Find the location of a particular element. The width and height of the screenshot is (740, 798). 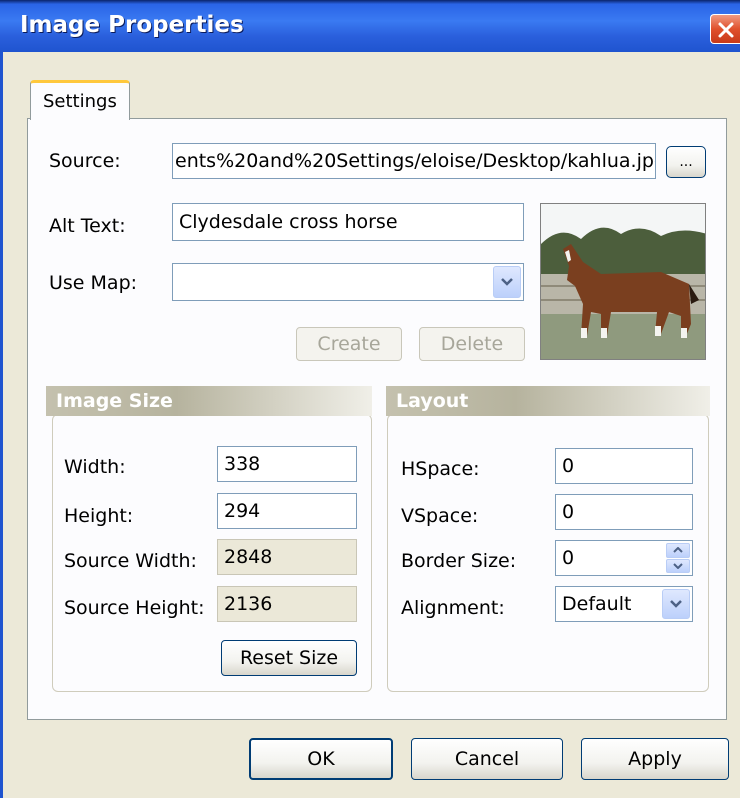

width-input: 338 is located at coordinates (287, 464).